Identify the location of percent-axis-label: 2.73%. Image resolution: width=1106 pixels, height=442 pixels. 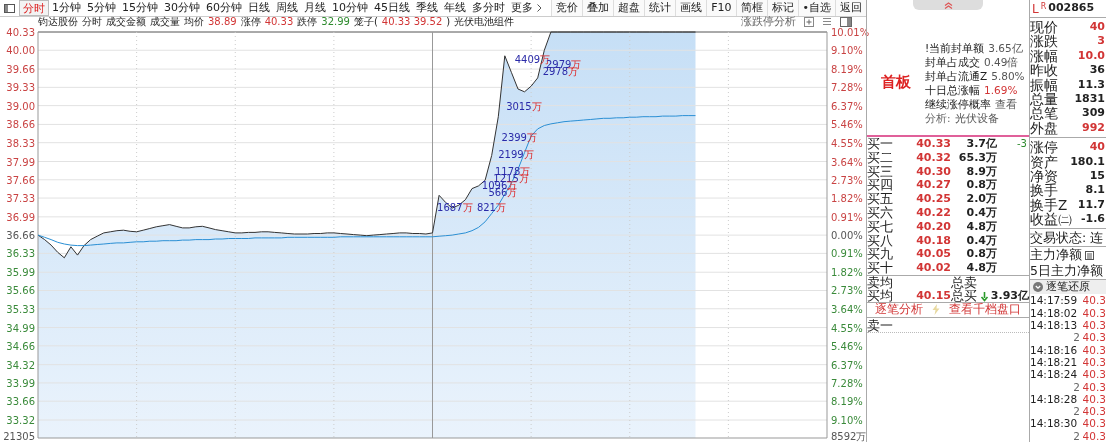
(847, 180).